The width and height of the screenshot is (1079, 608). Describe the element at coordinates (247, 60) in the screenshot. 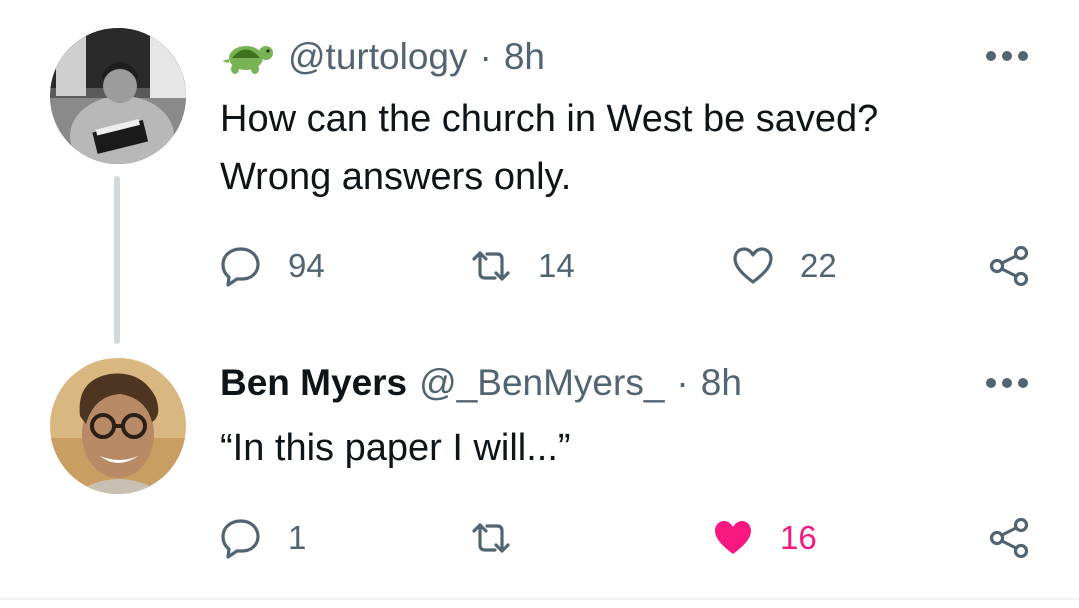

I see `turtle-emoji-icon` at that location.